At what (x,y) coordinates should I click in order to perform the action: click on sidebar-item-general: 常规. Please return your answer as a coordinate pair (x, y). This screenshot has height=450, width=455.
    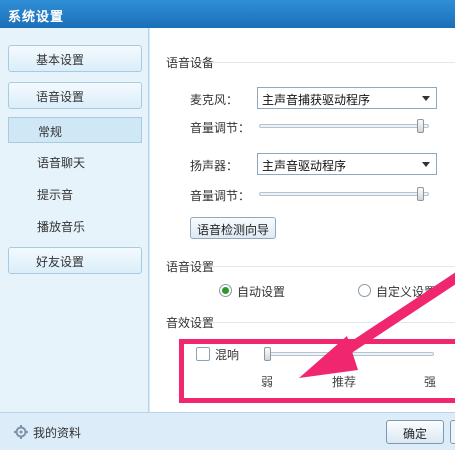
    Looking at the image, I should click on (75, 130).